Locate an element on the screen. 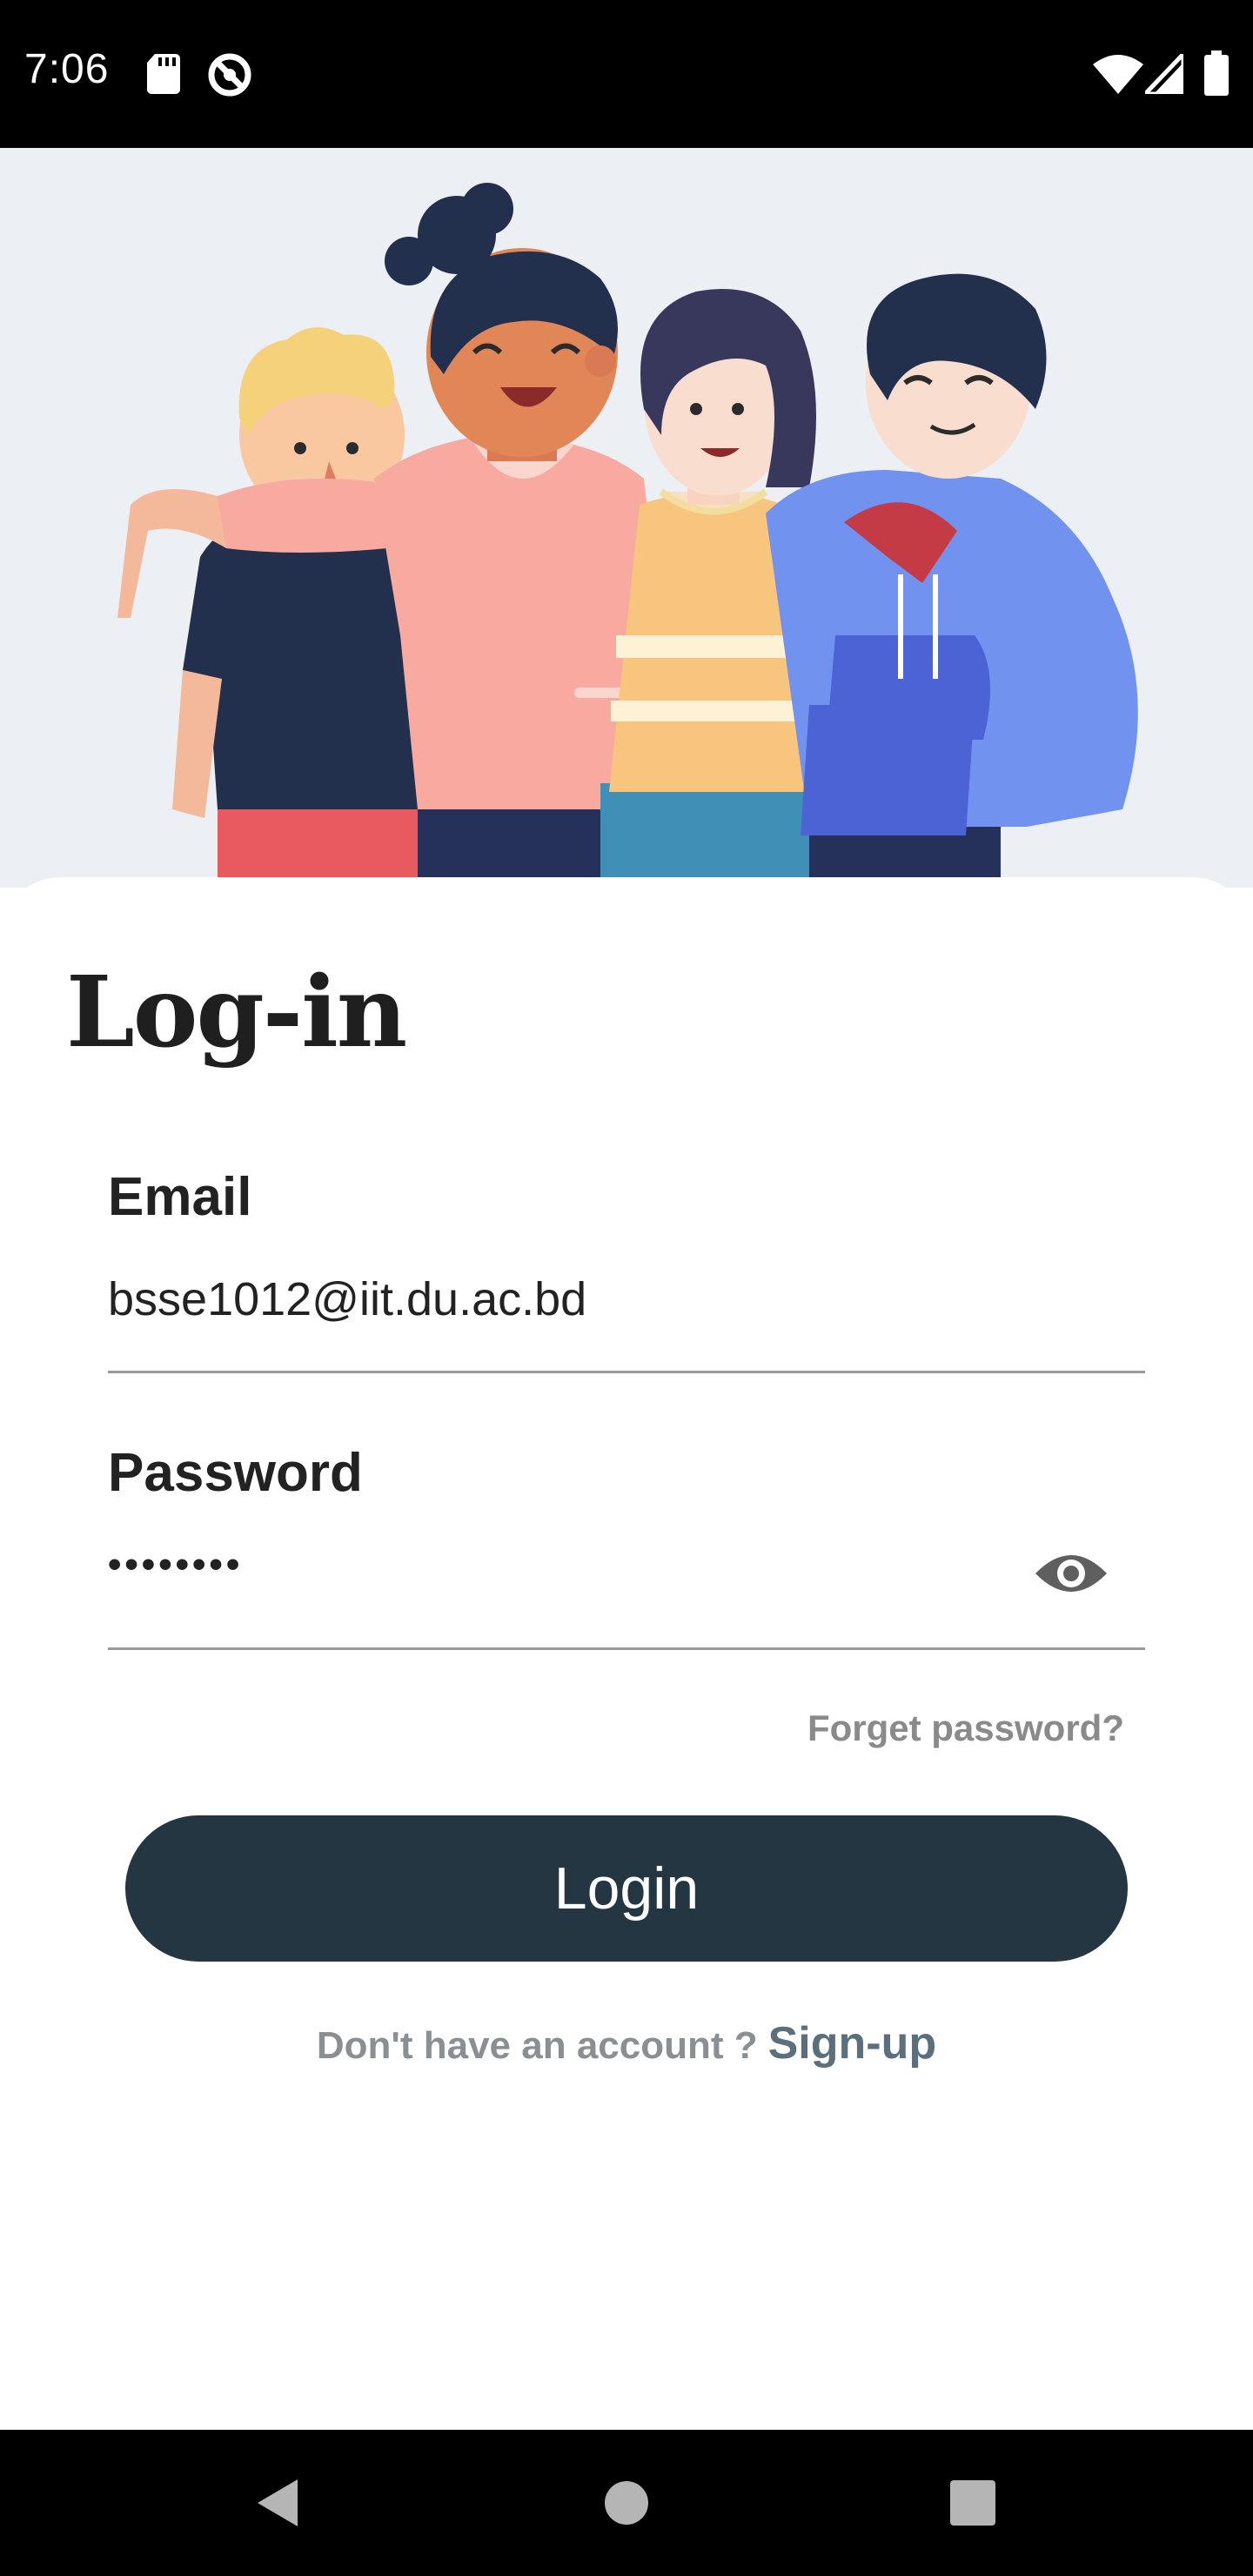 The width and height of the screenshot is (1253, 2576). email-field: bsse1012@iit.du.ac.bd is located at coordinates (347, 1299).